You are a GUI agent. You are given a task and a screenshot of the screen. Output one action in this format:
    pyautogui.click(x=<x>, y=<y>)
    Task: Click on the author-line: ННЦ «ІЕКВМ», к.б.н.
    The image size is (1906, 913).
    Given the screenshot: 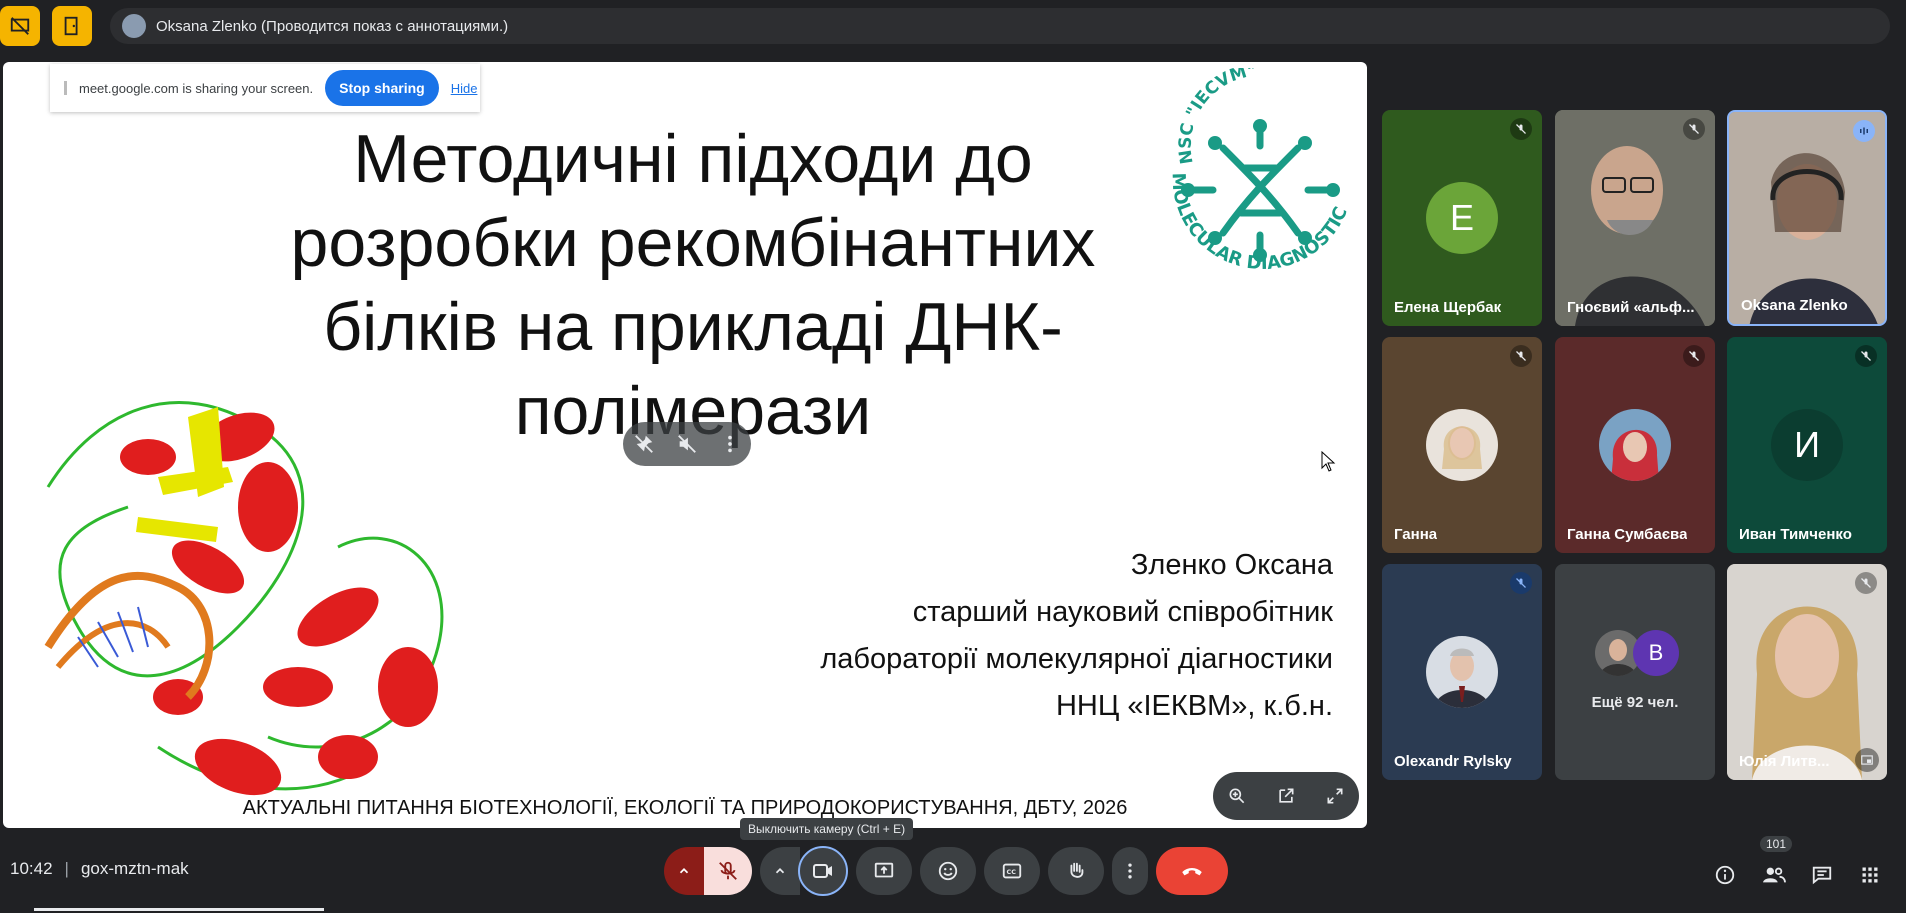 What is the action you would take?
    pyautogui.click(x=1194, y=706)
    